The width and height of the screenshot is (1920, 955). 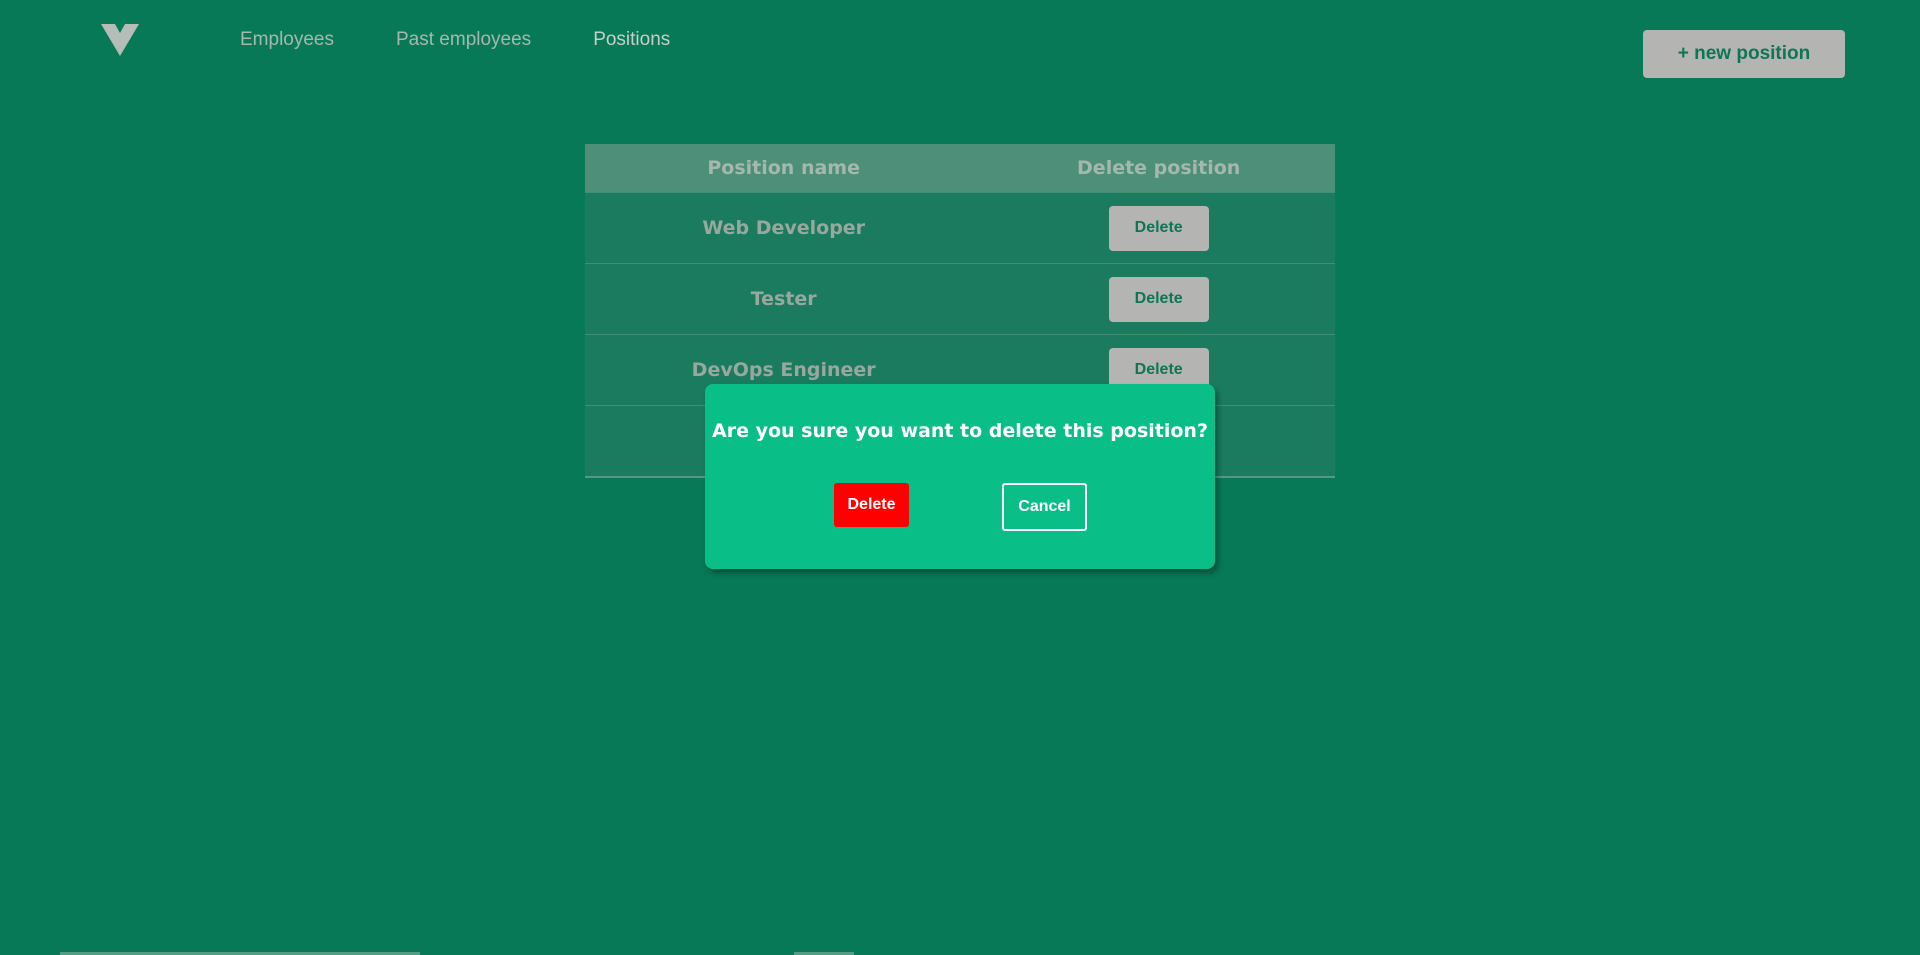 I want to click on nav-past-employees: Past employees, so click(x=463, y=40).